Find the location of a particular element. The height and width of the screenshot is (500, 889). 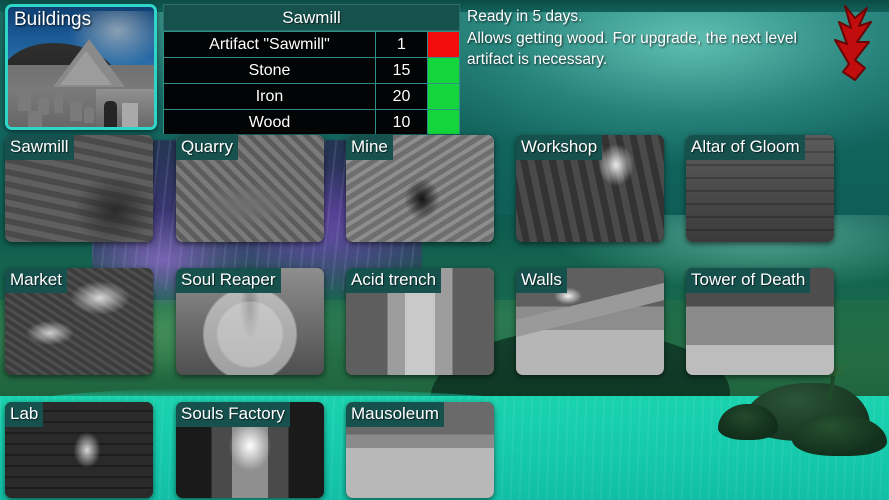

building-tile-tower-of-death: Tower of Death is located at coordinates (760, 321).